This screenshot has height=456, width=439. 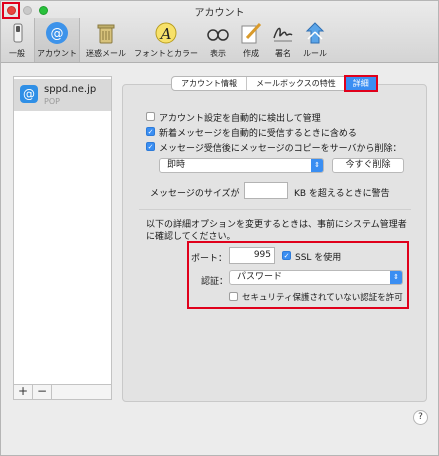 I want to click on toolbar-accounts-label: アカウント, so click(x=57, y=53).